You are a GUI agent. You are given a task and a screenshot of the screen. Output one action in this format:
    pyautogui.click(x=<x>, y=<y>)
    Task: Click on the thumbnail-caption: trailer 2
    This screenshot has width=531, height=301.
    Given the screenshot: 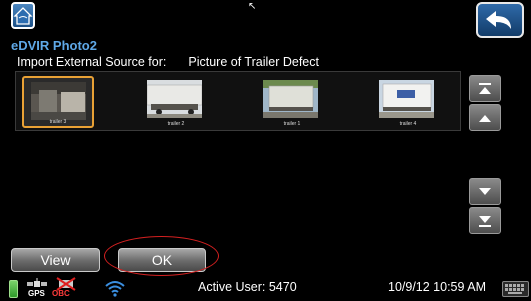 What is the action you would take?
    pyautogui.click(x=176, y=124)
    